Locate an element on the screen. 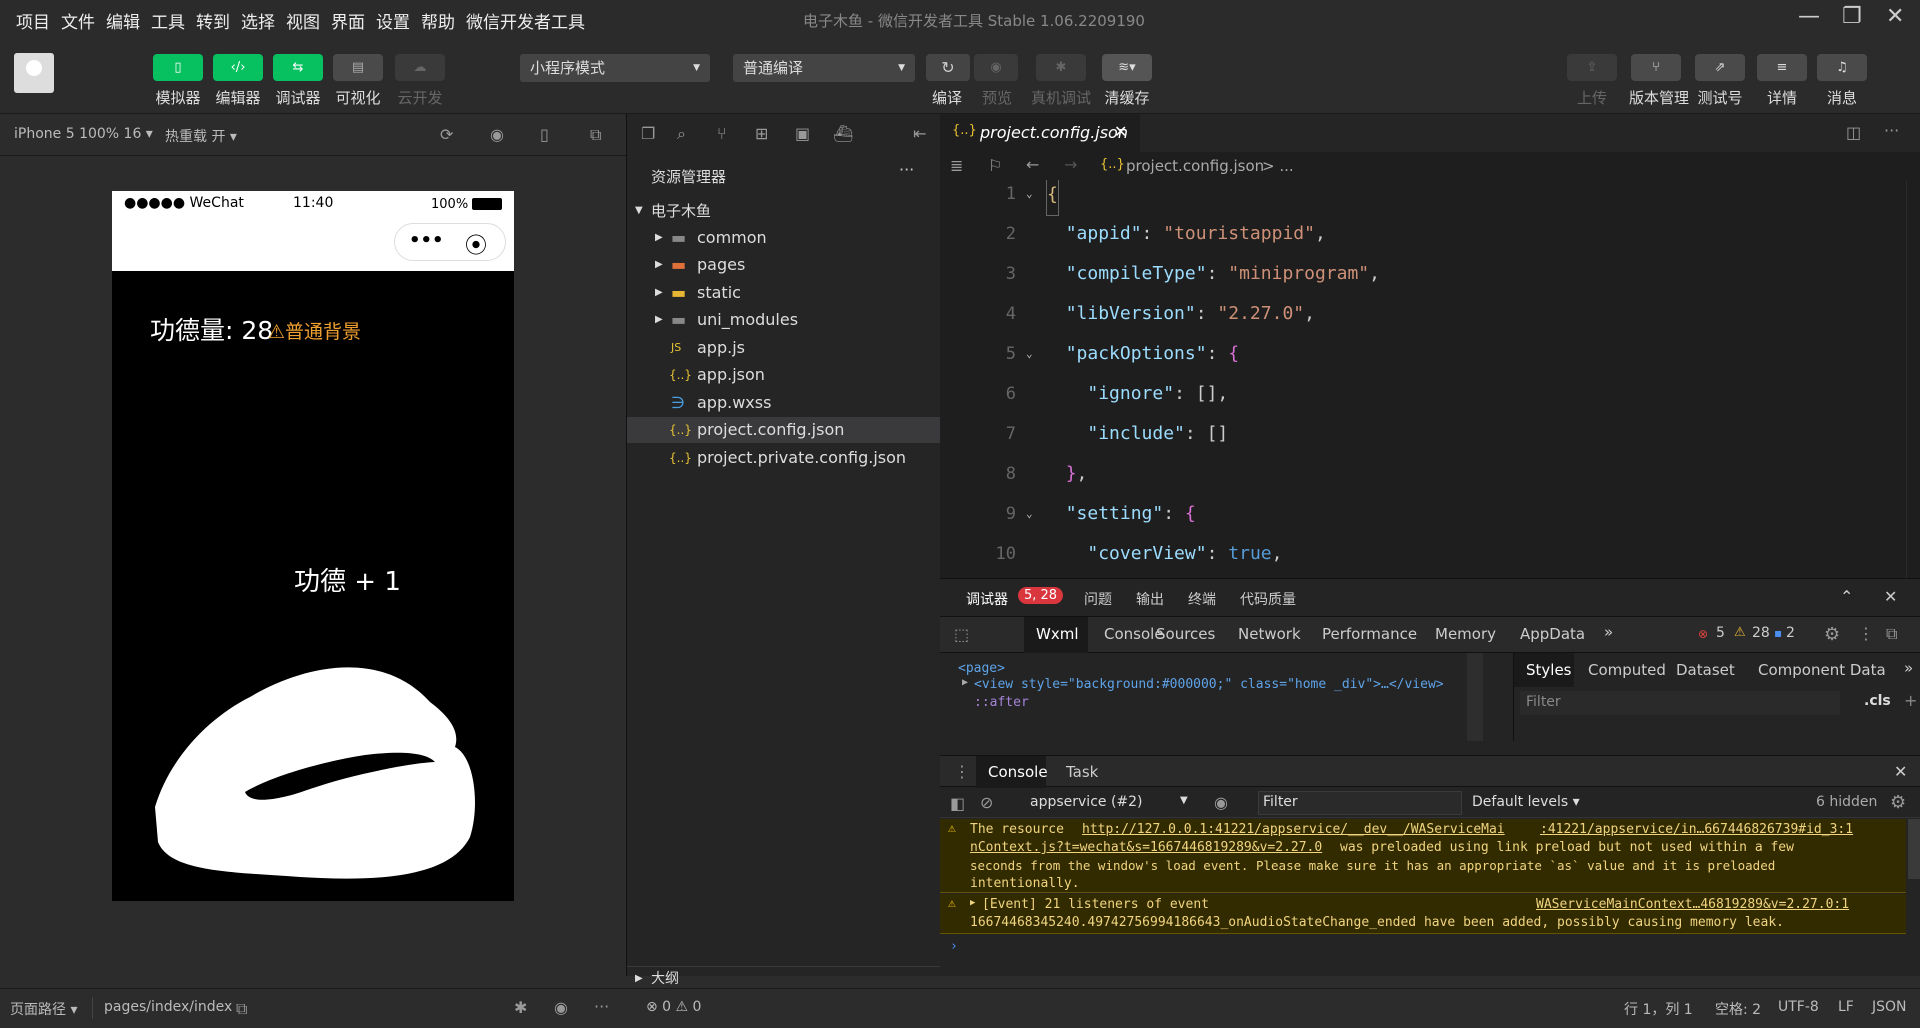  details-button: ≡ is located at coordinates (1782, 67).